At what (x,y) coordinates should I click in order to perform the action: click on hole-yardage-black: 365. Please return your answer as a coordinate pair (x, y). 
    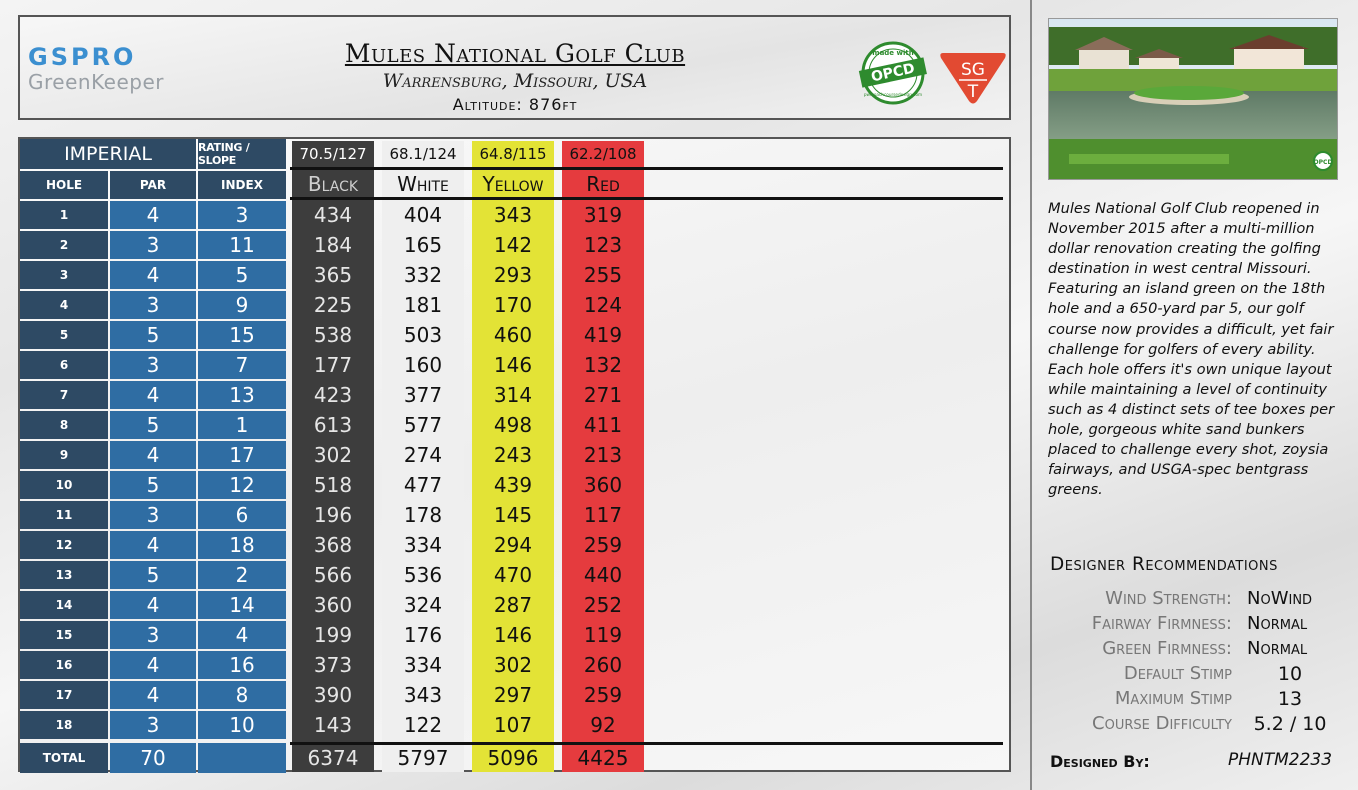
    Looking at the image, I should click on (333, 275).